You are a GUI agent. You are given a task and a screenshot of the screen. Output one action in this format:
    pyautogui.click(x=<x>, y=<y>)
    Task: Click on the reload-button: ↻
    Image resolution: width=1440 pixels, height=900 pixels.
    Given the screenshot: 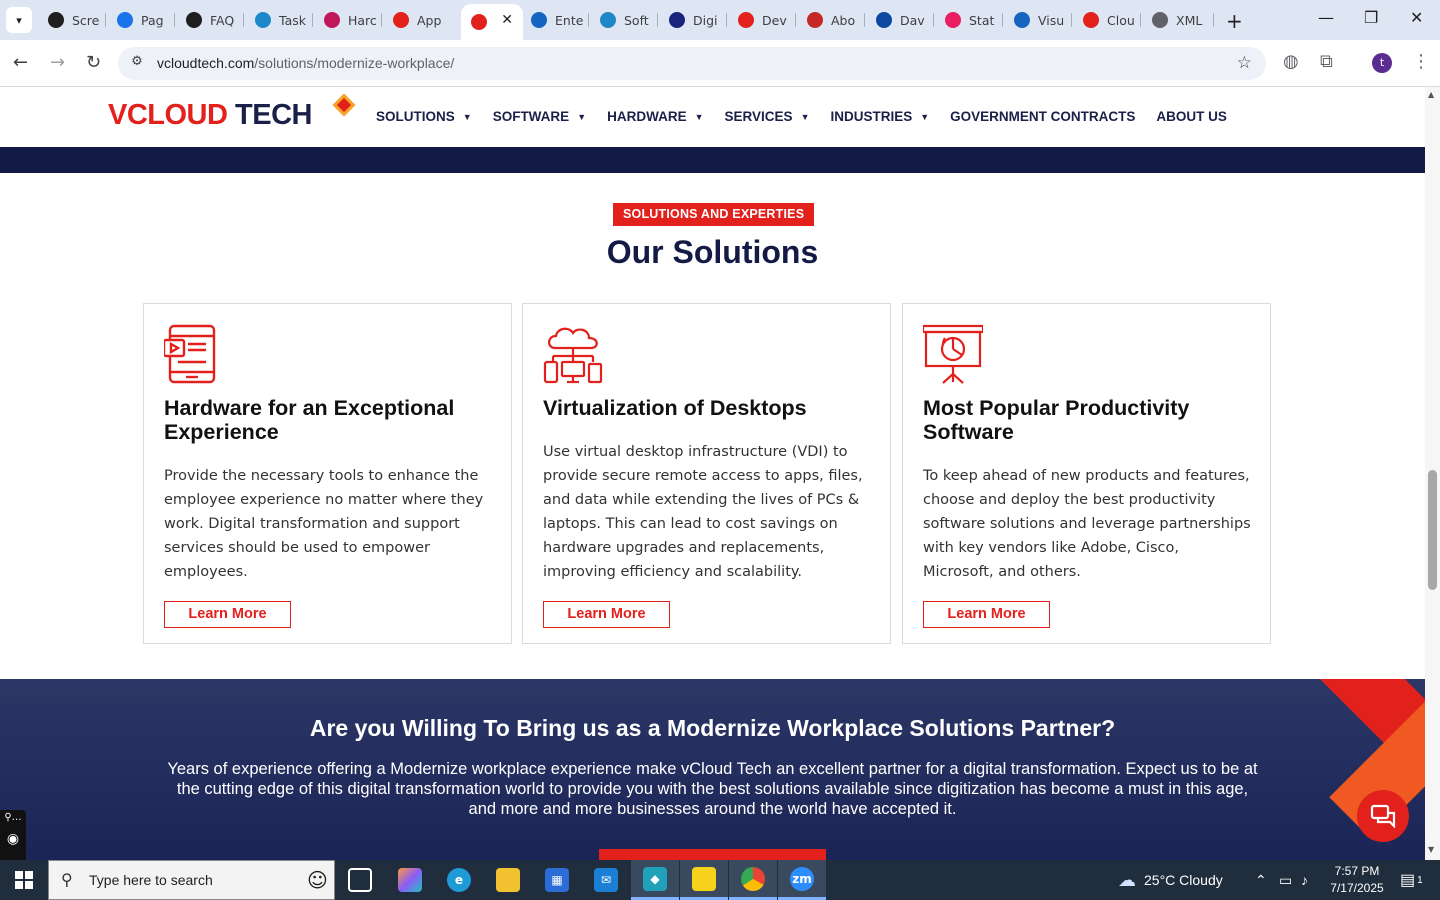 What is the action you would take?
    pyautogui.click(x=93, y=62)
    